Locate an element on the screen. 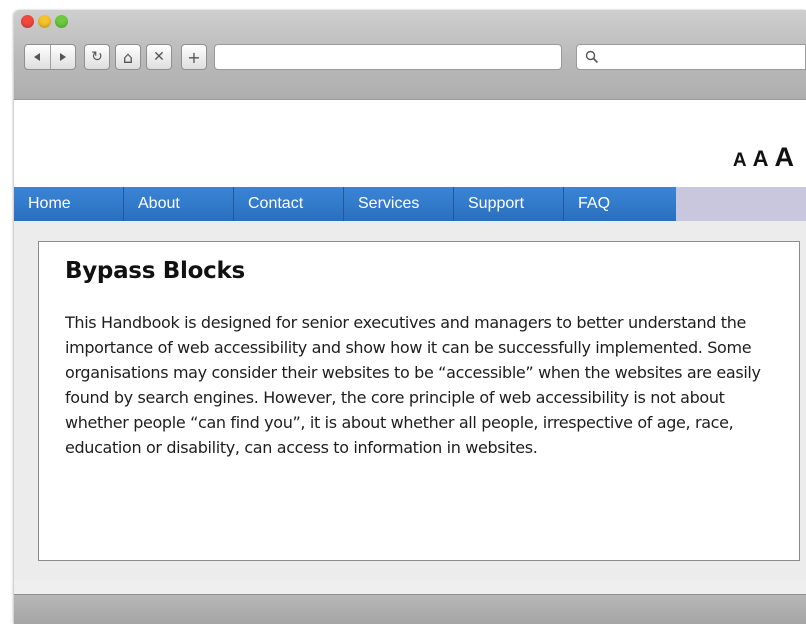 This screenshot has height=624, width=806. menu-item-contact: Contact is located at coordinates (289, 204).